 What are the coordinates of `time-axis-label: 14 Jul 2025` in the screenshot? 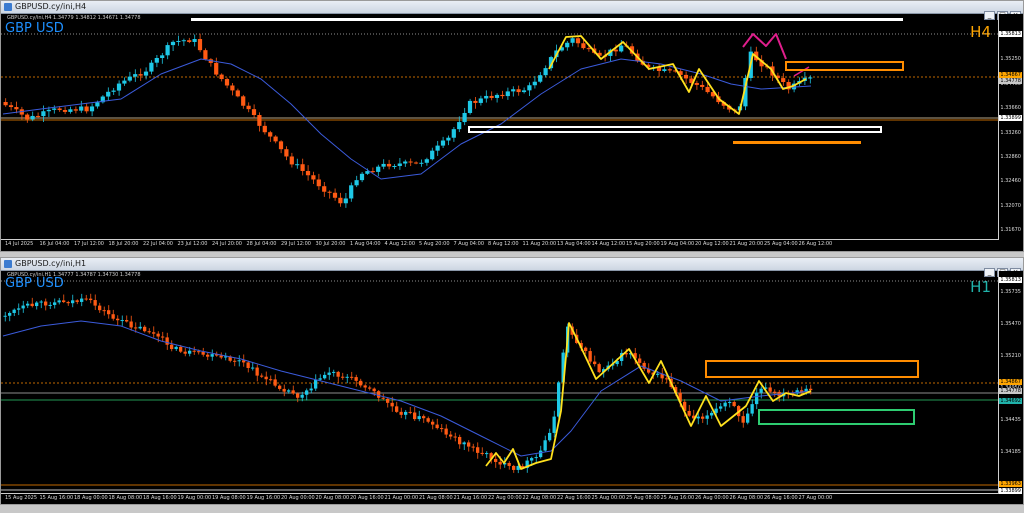 It's located at (19, 244).